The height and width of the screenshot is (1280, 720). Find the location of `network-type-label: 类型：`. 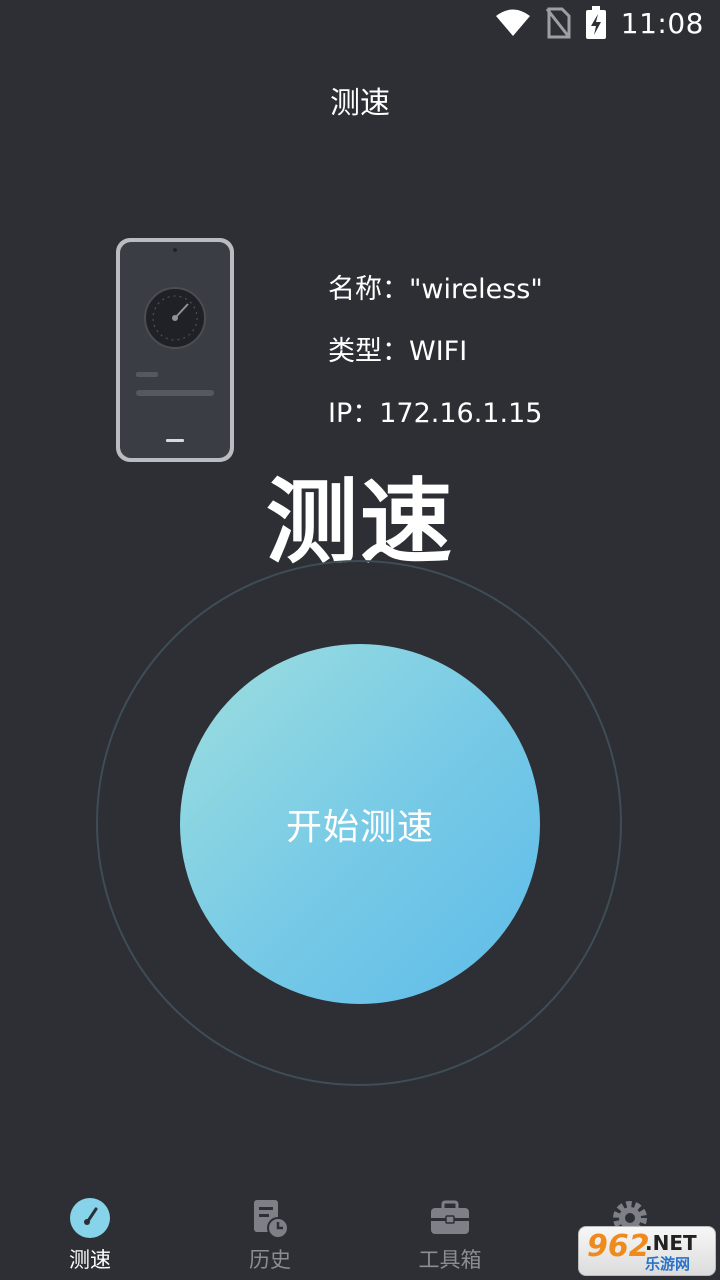

network-type-label: 类型： is located at coordinates (368, 351).